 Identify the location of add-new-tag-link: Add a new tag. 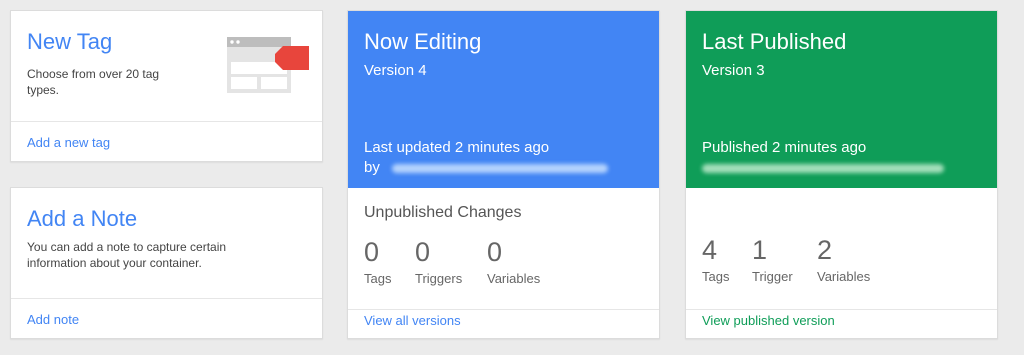
(68, 142).